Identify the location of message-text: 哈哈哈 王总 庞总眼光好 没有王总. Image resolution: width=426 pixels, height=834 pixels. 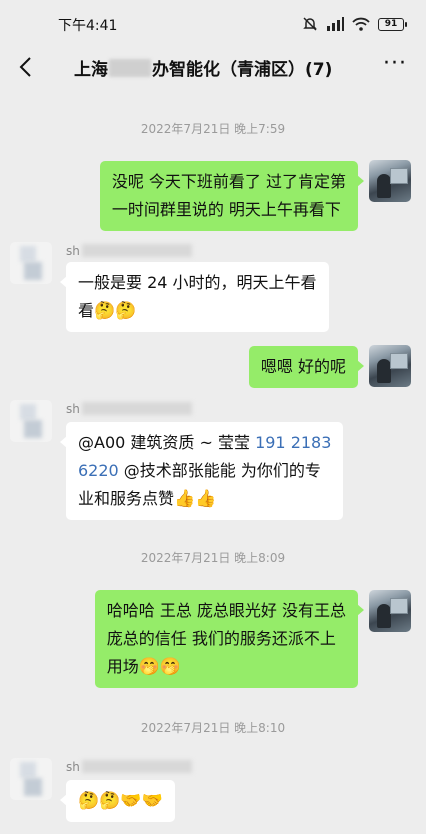
(226, 610).